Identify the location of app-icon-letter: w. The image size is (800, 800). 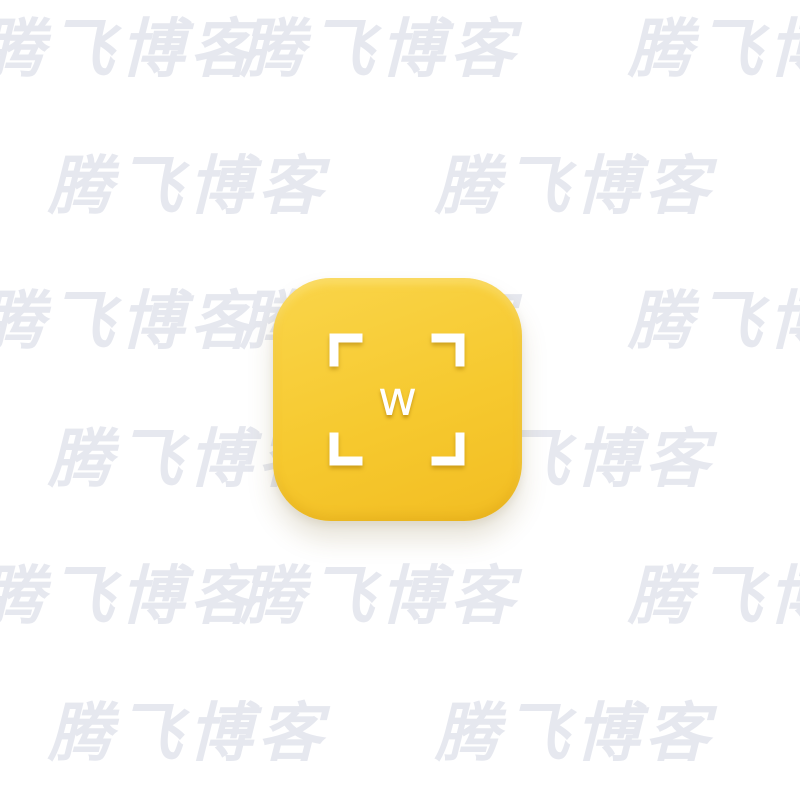
(397, 399).